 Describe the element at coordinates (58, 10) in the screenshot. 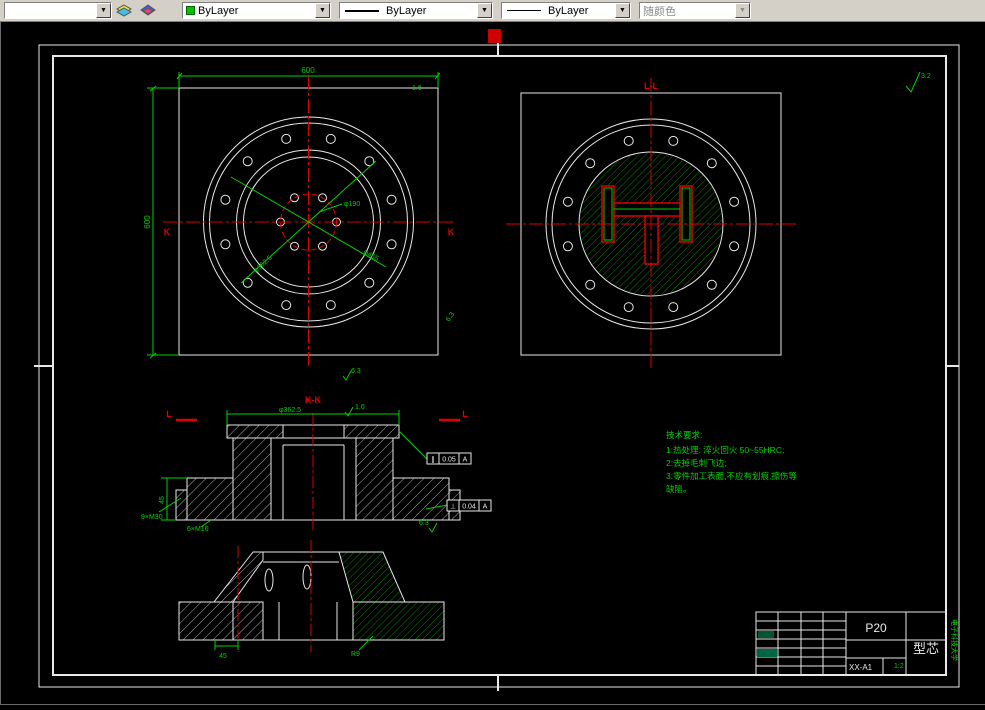

I see `named-views-combo: ▼` at that location.